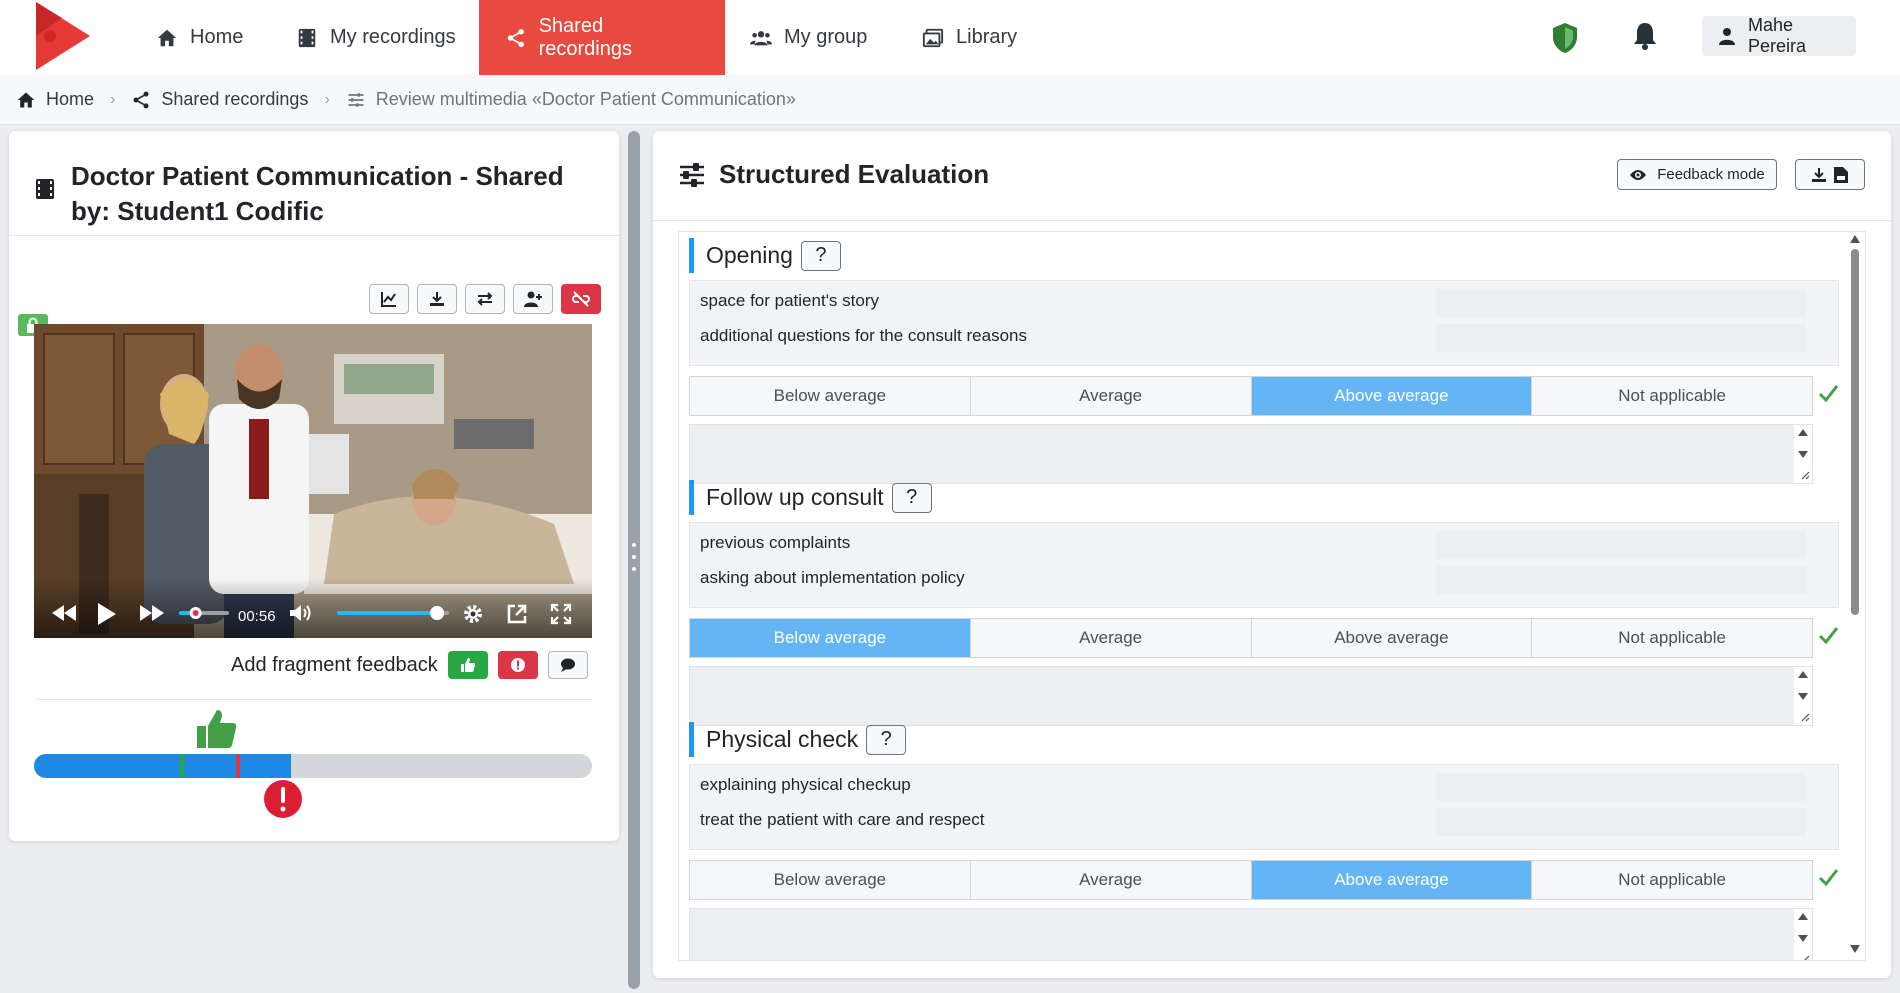  What do you see at coordinates (216, 729) in the screenshot?
I see `positive-marker-thumbs-up-icon` at bounding box center [216, 729].